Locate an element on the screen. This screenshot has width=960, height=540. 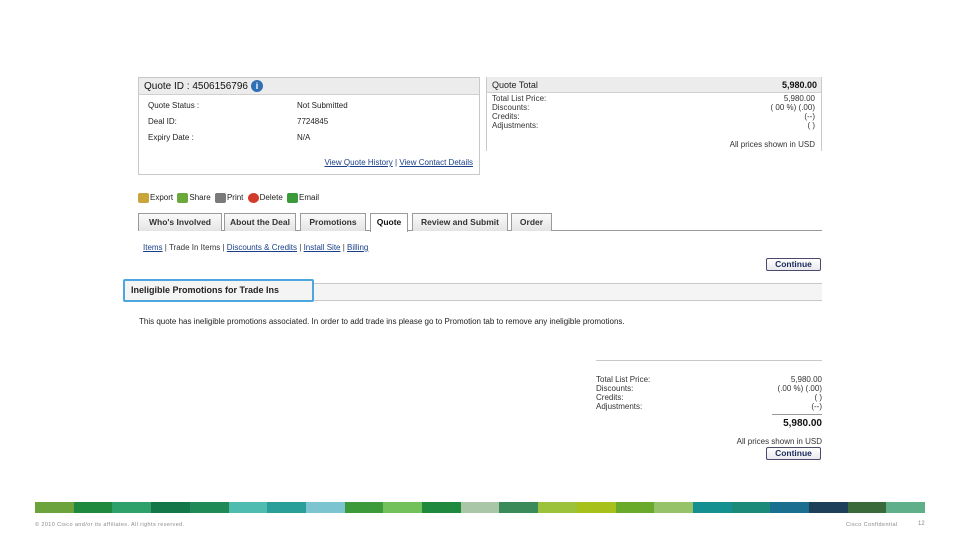
expiry-date-value: N/A is located at coordinates (304, 137).